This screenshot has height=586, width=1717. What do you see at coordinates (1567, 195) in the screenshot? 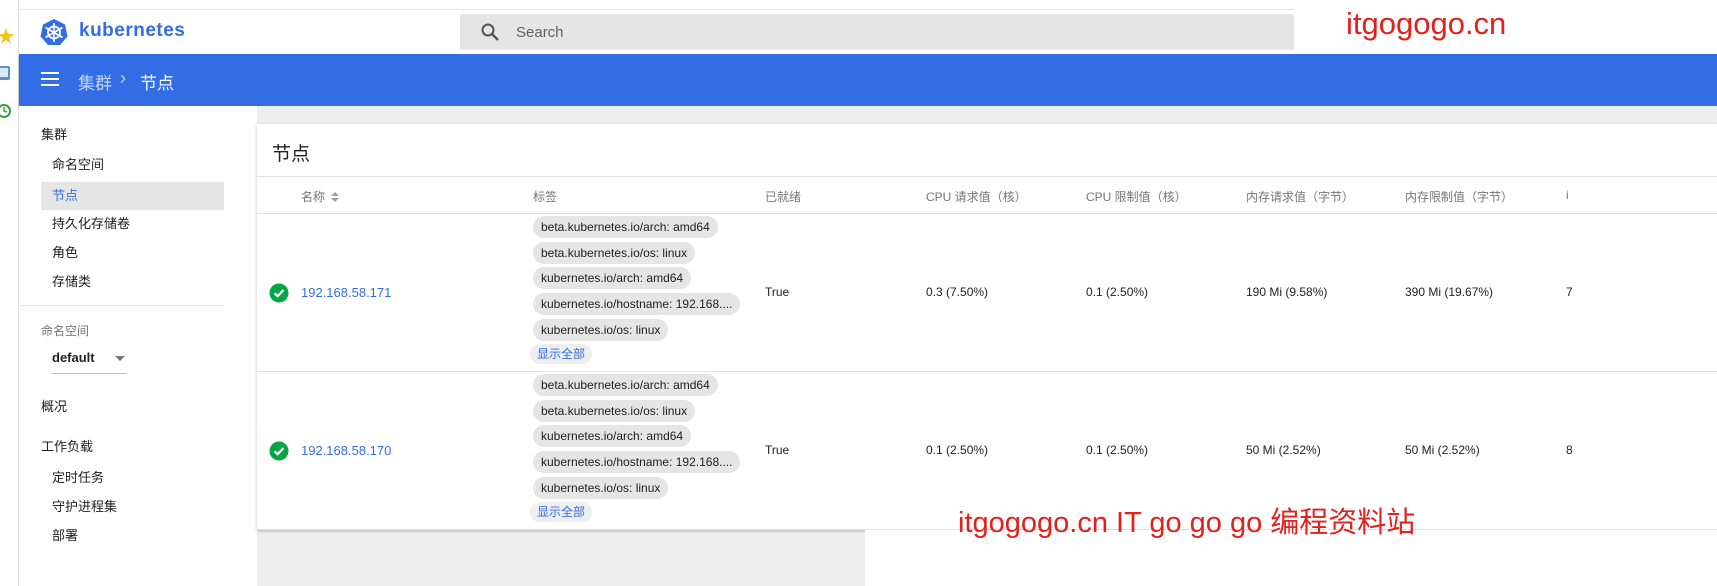
I see `column-header-extra: i` at bounding box center [1567, 195].